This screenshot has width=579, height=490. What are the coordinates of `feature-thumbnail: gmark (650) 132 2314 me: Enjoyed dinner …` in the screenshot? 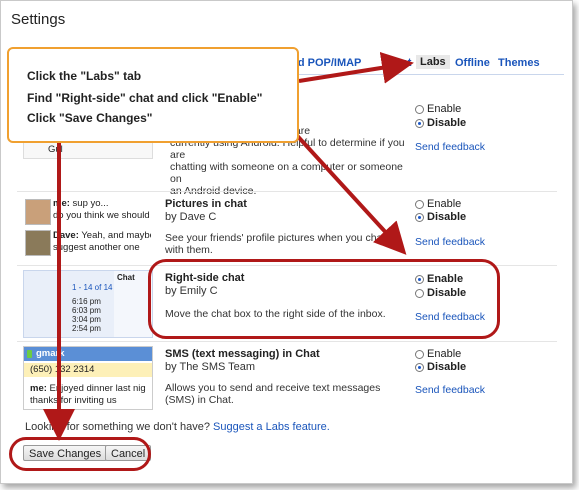 It's located at (88, 378).